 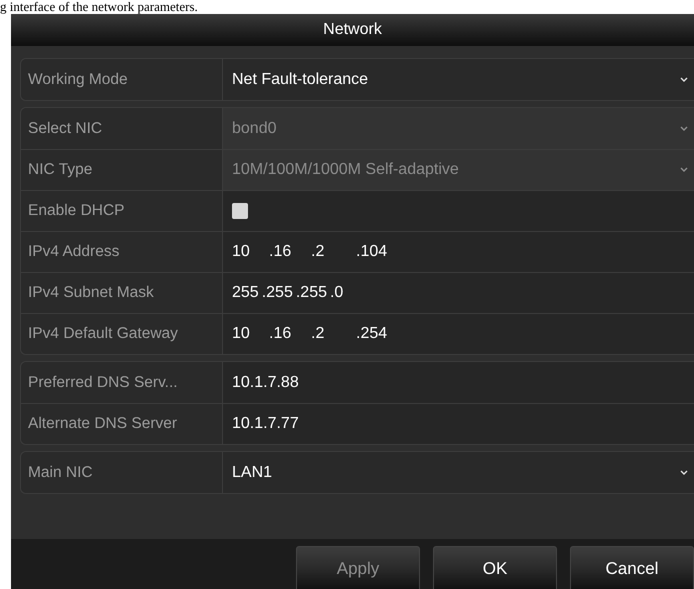 I want to click on caption: g interface of the network parameters., so click(x=99, y=7).